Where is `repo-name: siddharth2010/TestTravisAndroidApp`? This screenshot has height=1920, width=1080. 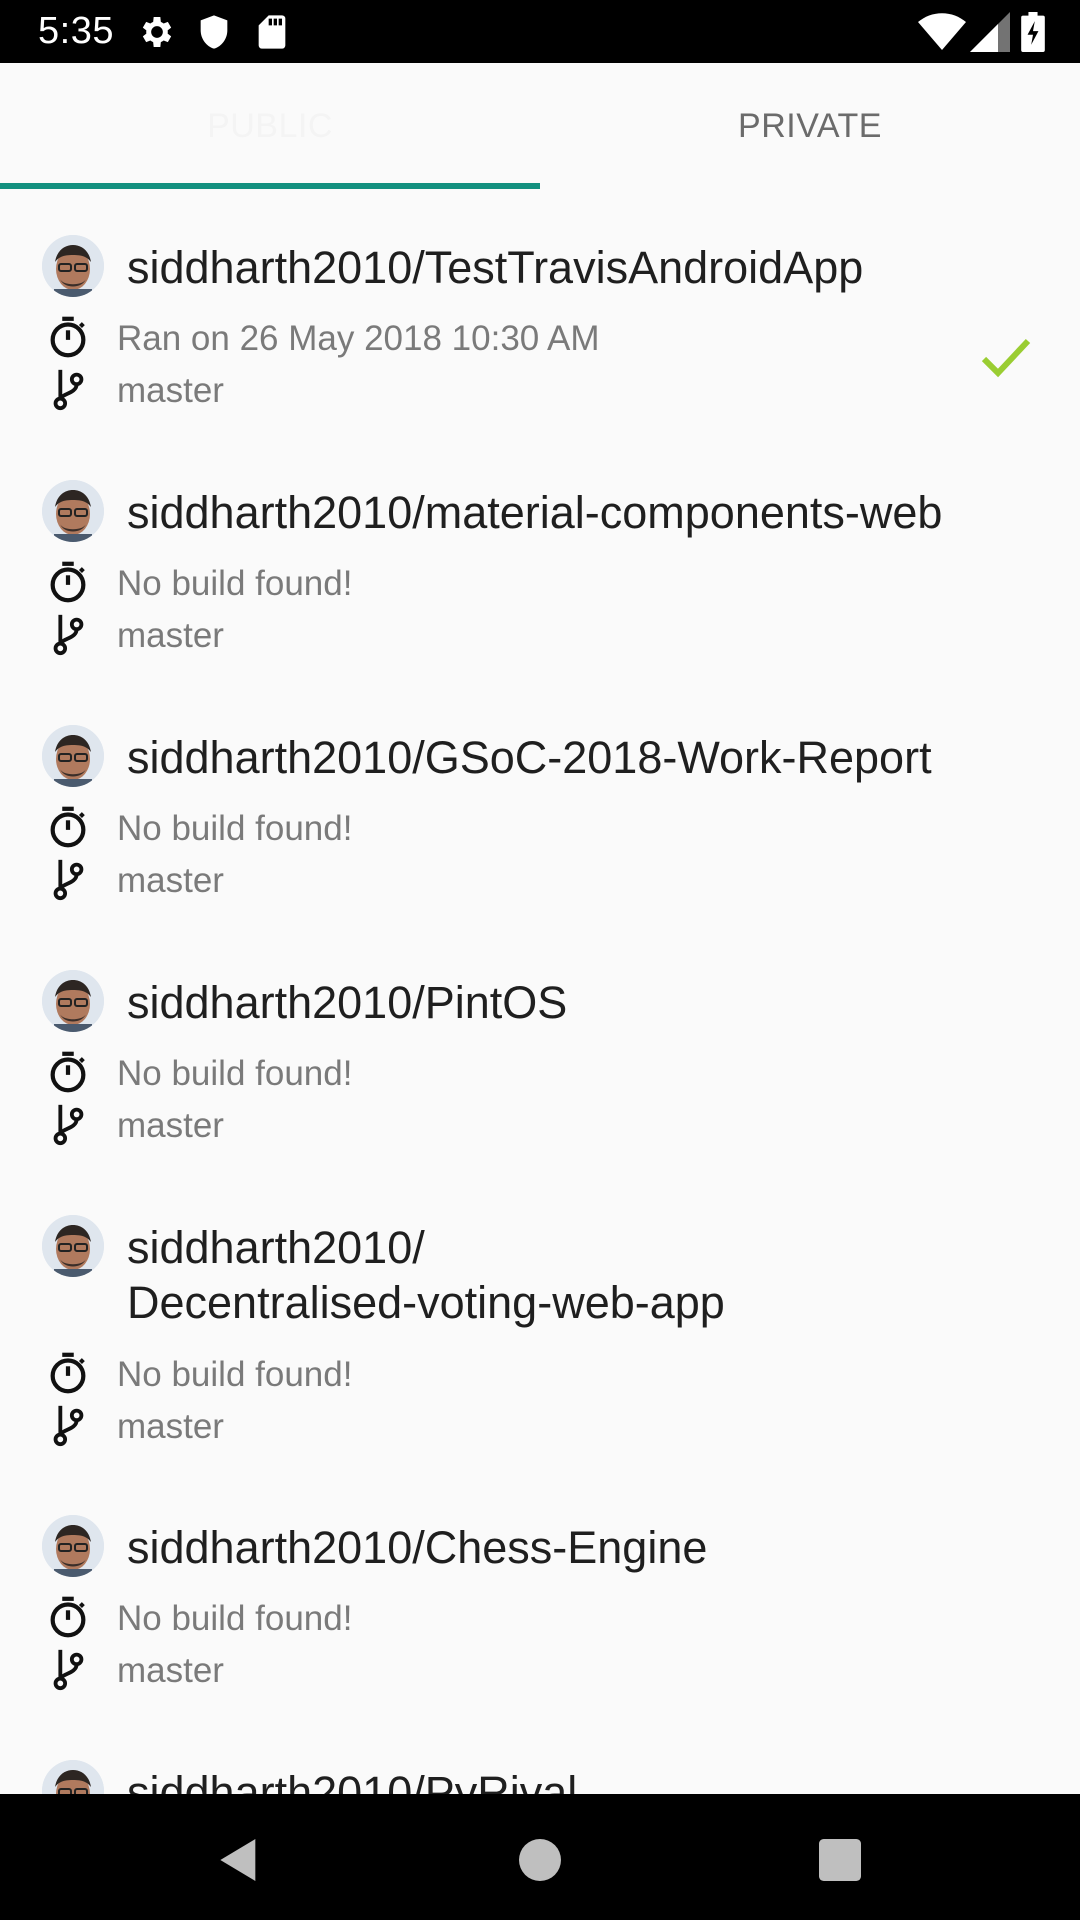
repo-name: siddharth2010/TestTravisAndroidApp is located at coordinates (583, 267).